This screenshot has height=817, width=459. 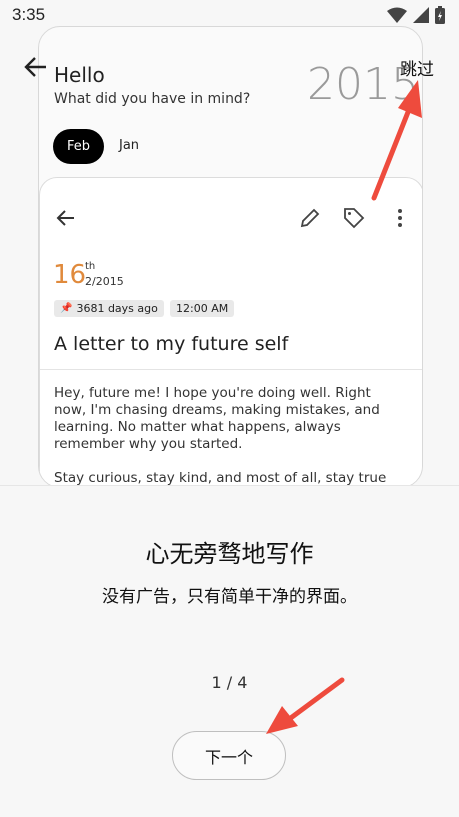 What do you see at coordinates (117, 308) in the screenshot?
I see `days-ago-text: 3681 days ago` at bounding box center [117, 308].